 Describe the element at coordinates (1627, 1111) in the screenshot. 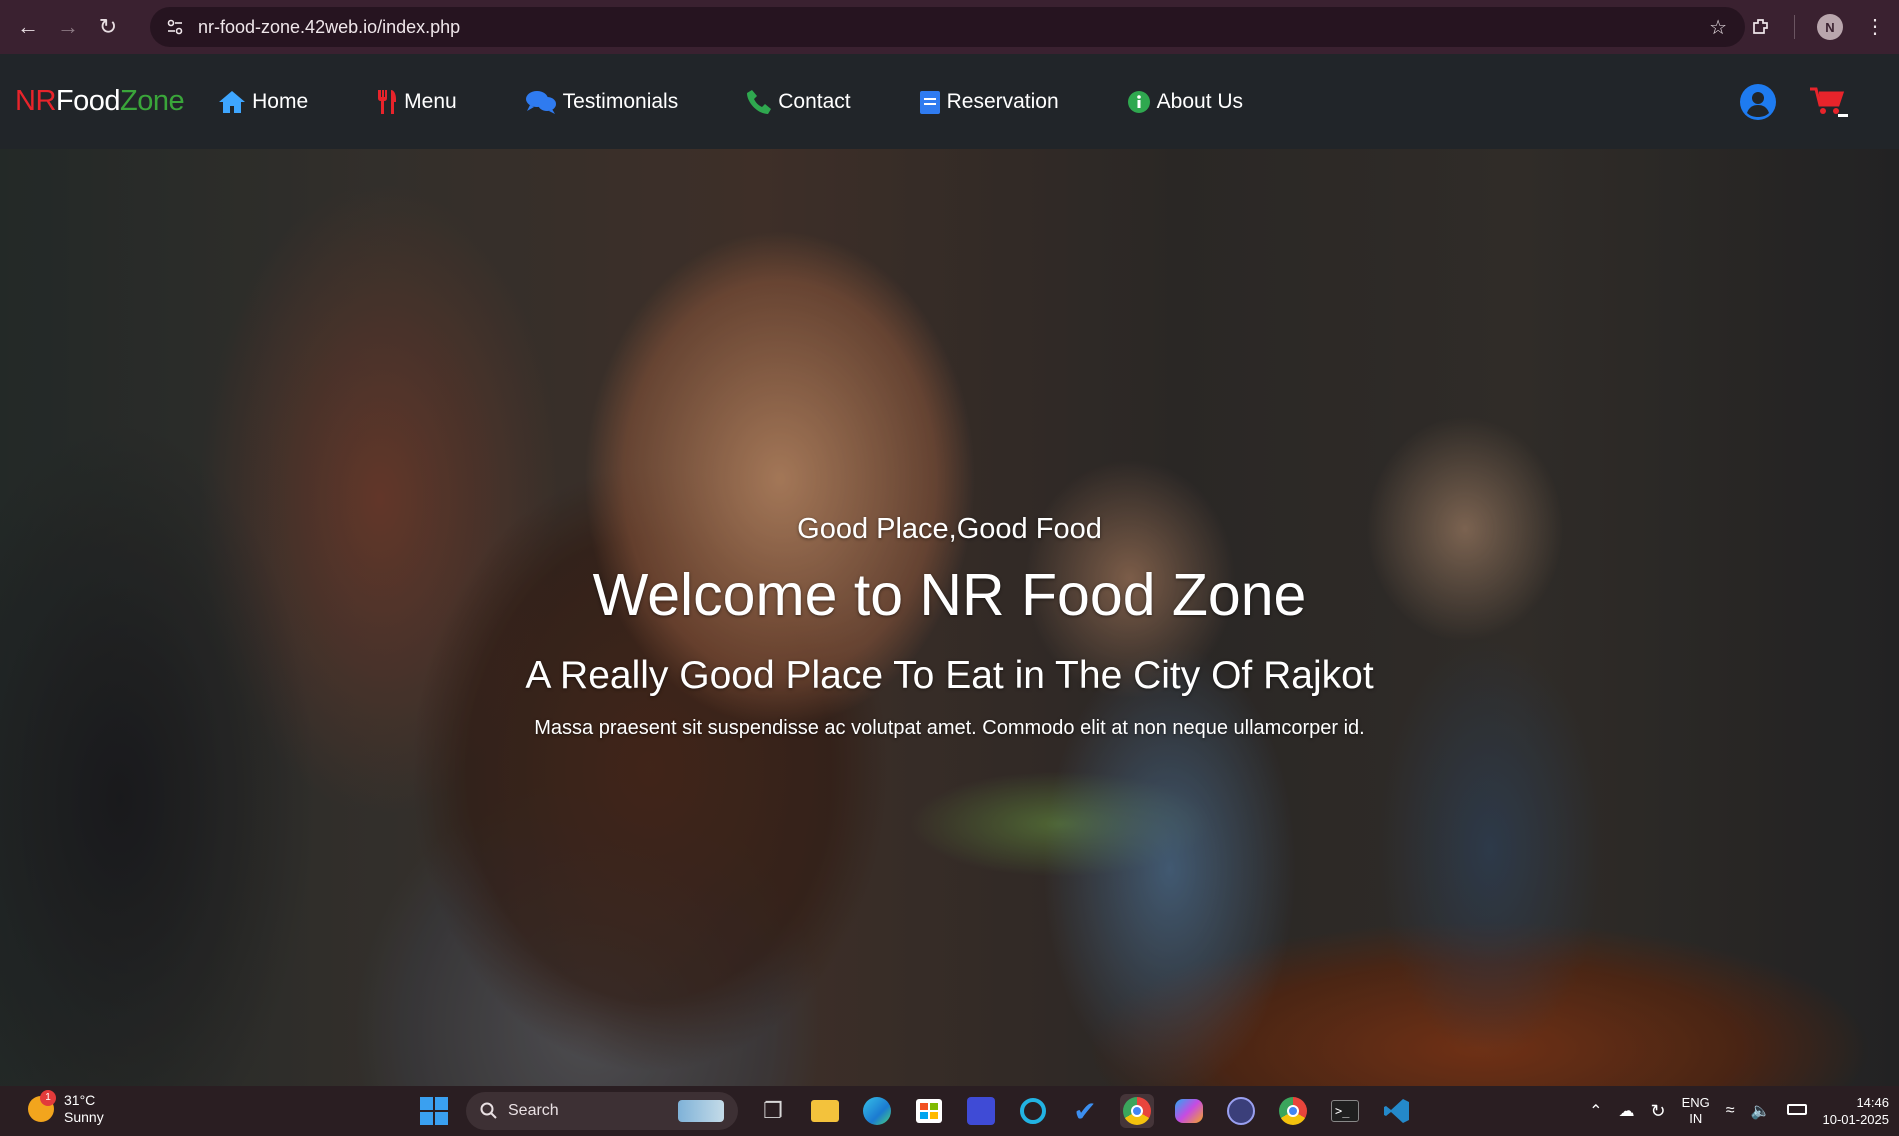

I see `onedrive-icon: ☁` at that location.